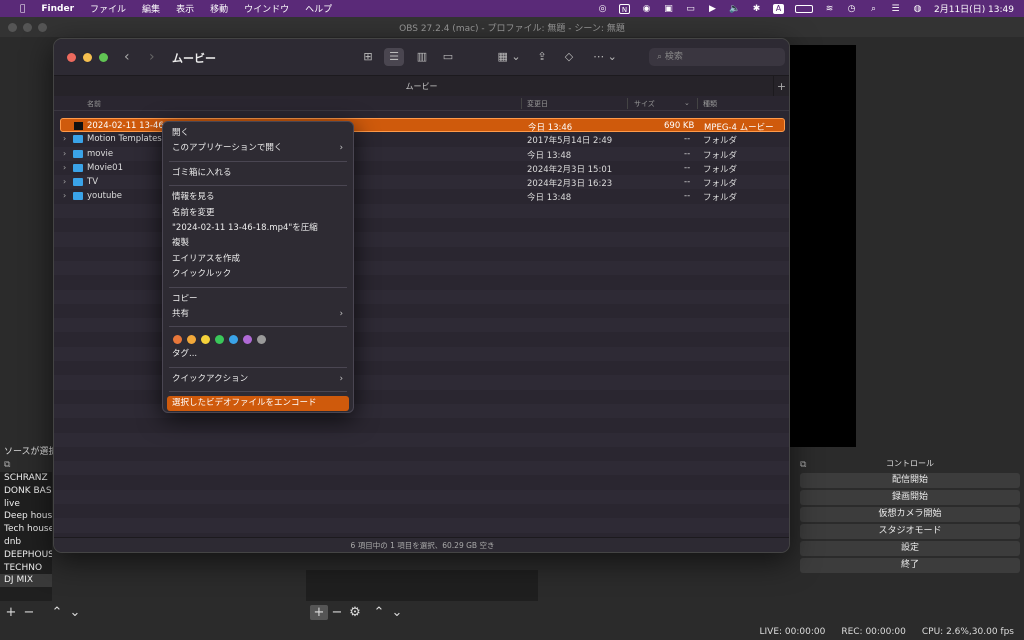 The height and width of the screenshot is (640, 1024). I want to click on empty-row, so click(421, 425).